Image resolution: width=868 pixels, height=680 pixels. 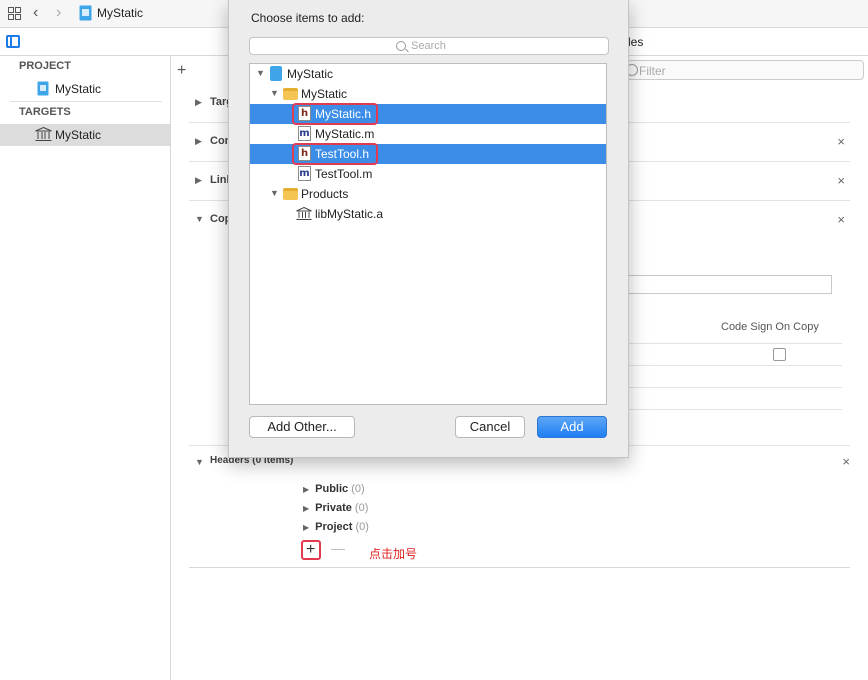 I want to click on code-sign-checkbox, so click(x=779, y=354).